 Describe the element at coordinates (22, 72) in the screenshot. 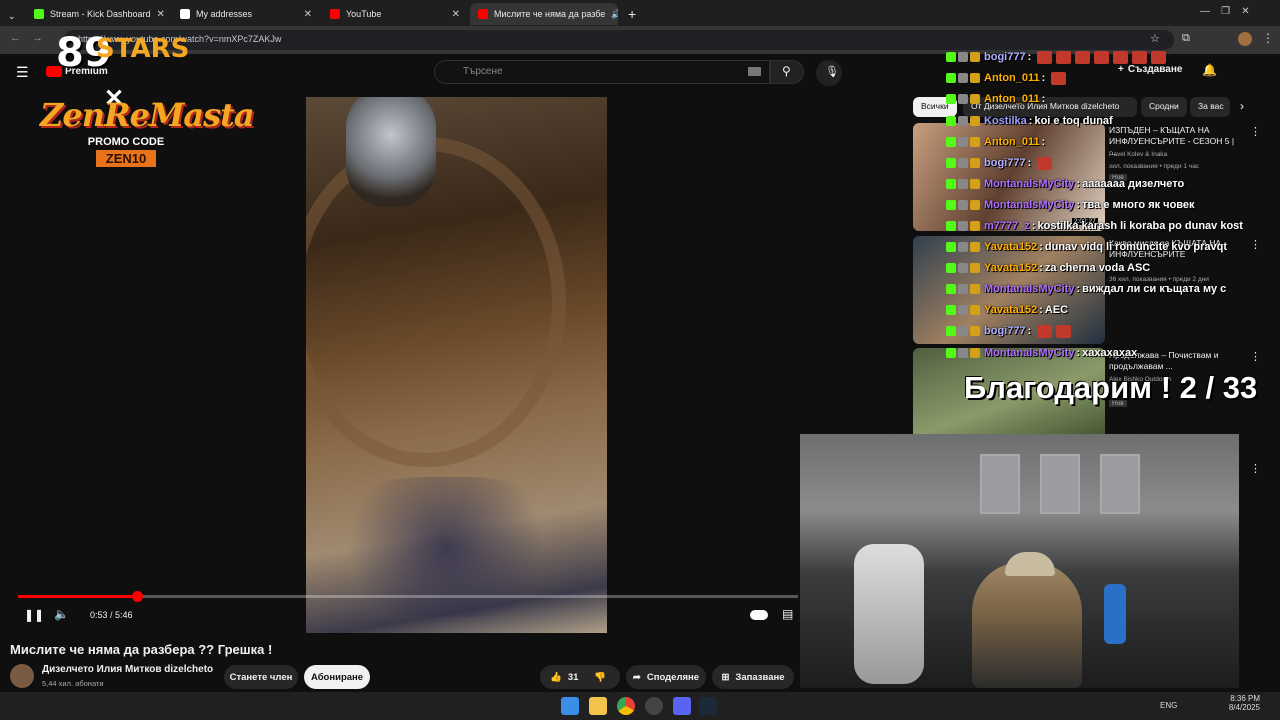

I see `hamburger-menu-icon: ☰` at that location.